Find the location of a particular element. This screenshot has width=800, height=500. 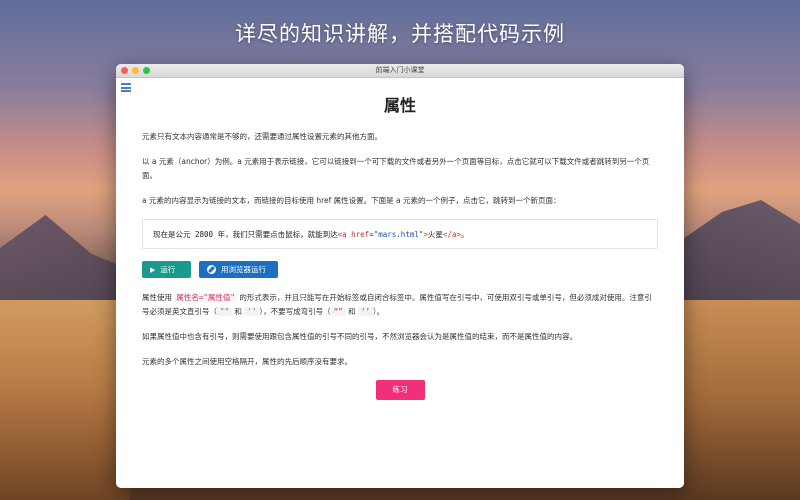

code-close-tag: </a> is located at coordinates (451, 234).